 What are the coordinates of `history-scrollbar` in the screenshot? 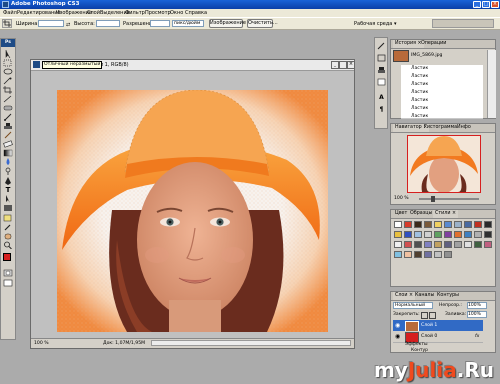 It's located at (491, 84).